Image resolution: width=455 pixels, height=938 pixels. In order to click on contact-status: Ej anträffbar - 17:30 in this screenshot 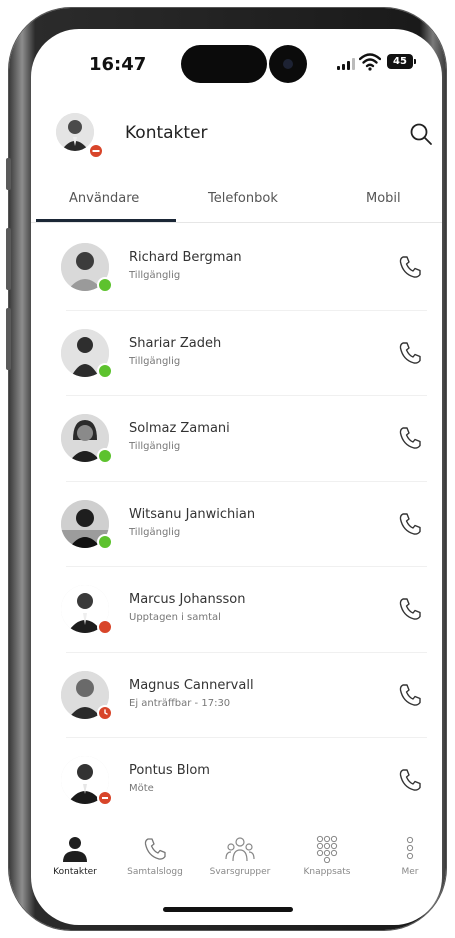, I will do `click(180, 703)`.